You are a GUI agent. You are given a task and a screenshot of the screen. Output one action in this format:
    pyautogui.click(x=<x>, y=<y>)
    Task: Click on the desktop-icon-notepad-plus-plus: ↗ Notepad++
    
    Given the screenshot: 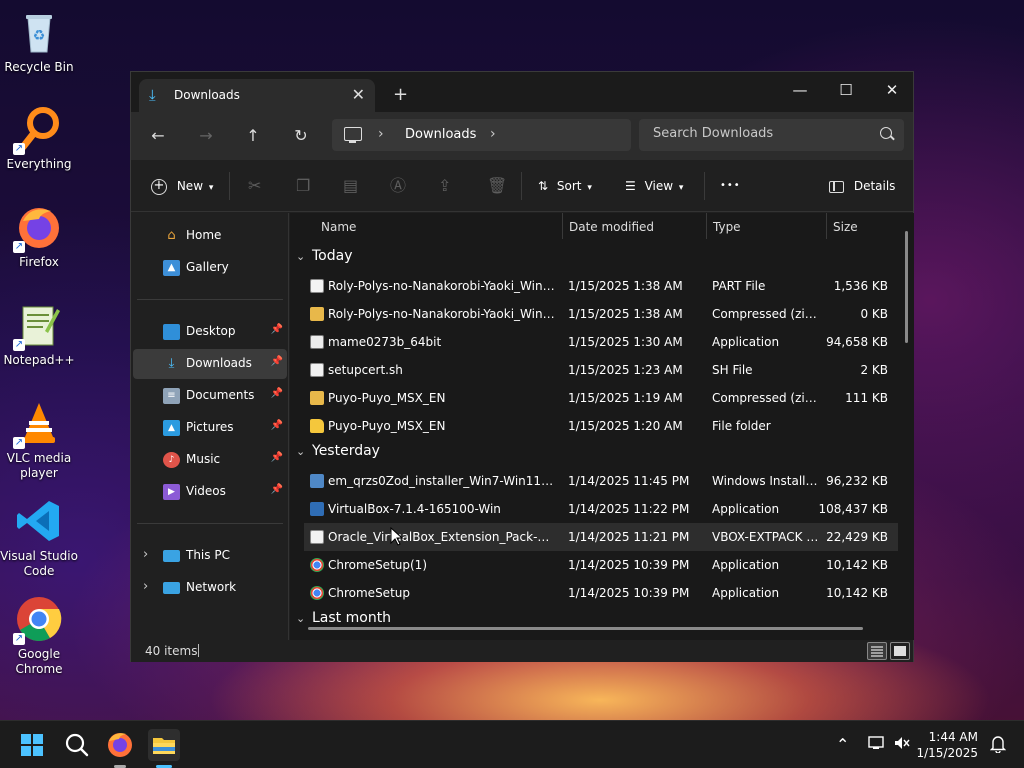 What is the action you would take?
    pyautogui.click(x=39, y=334)
    